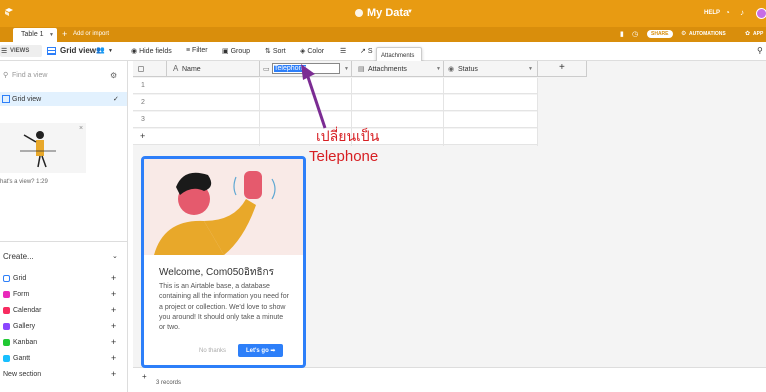 The width and height of the screenshot is (766, 392). I want to click on base-logo-icon, so click(9, 12).